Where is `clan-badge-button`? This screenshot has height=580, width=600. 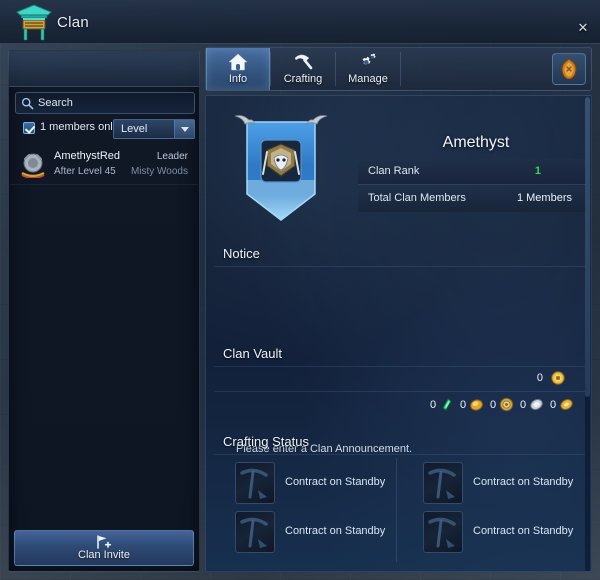
clan-badge-button is located at coordinates (569, 69).